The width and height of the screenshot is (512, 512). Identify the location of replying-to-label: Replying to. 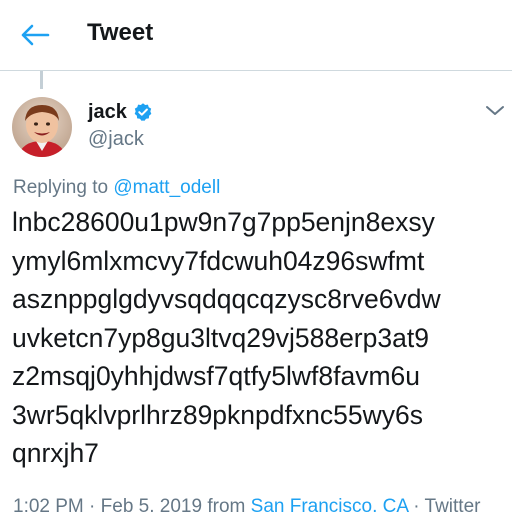
(63, 187).